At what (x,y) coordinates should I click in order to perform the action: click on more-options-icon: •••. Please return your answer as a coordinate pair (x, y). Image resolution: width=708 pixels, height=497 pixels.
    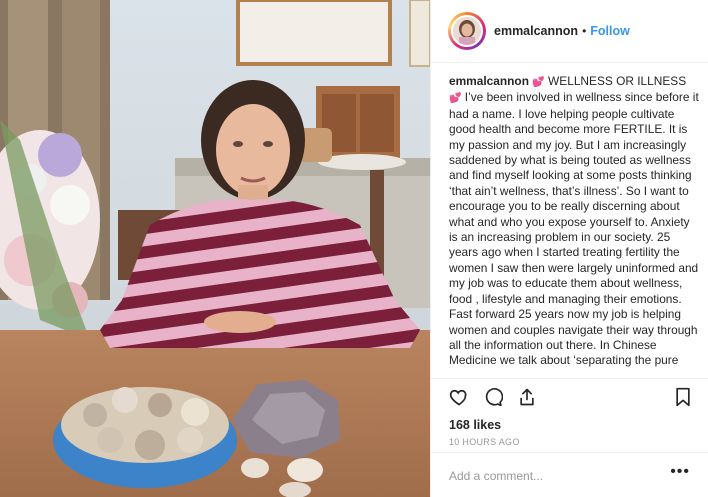
    Looking at the image, I should click on (680, 472).